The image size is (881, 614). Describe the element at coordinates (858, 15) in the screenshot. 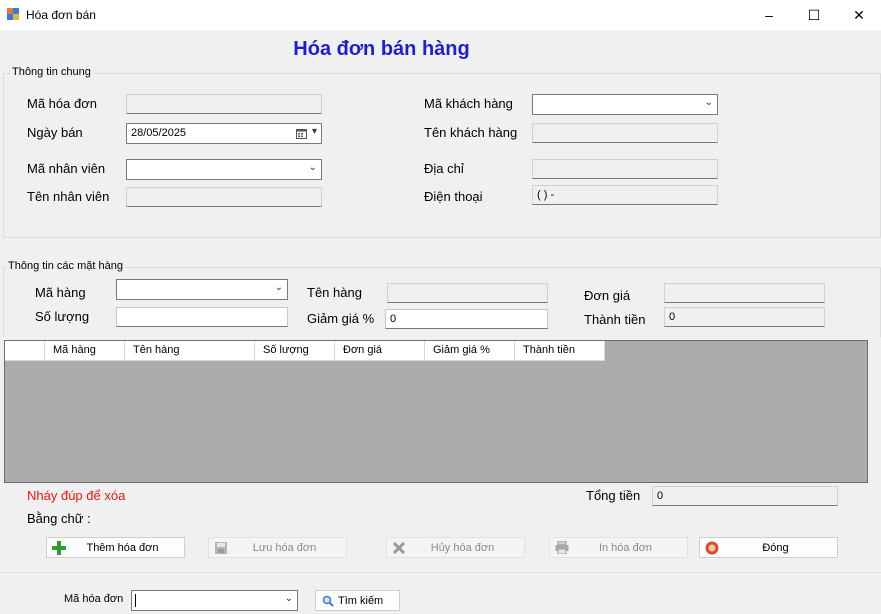

I see `close-window-button: ✕` at that location.